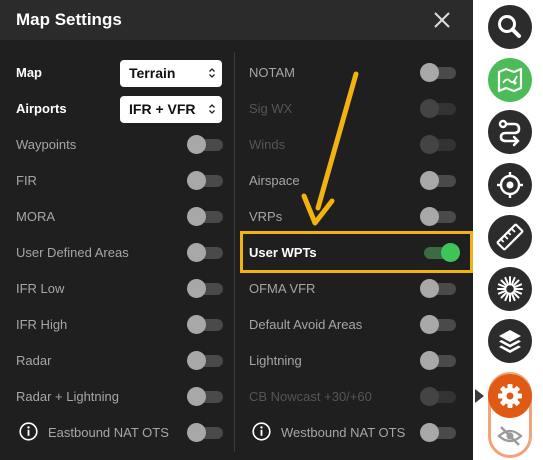 Image resolution: width=543 pixels, height=460 pixels. What do you see at coordinates (282, 288) in the screenshot?
I see `ofma-vfr-label: OFMA VFR` at bounding box center [282, 288].